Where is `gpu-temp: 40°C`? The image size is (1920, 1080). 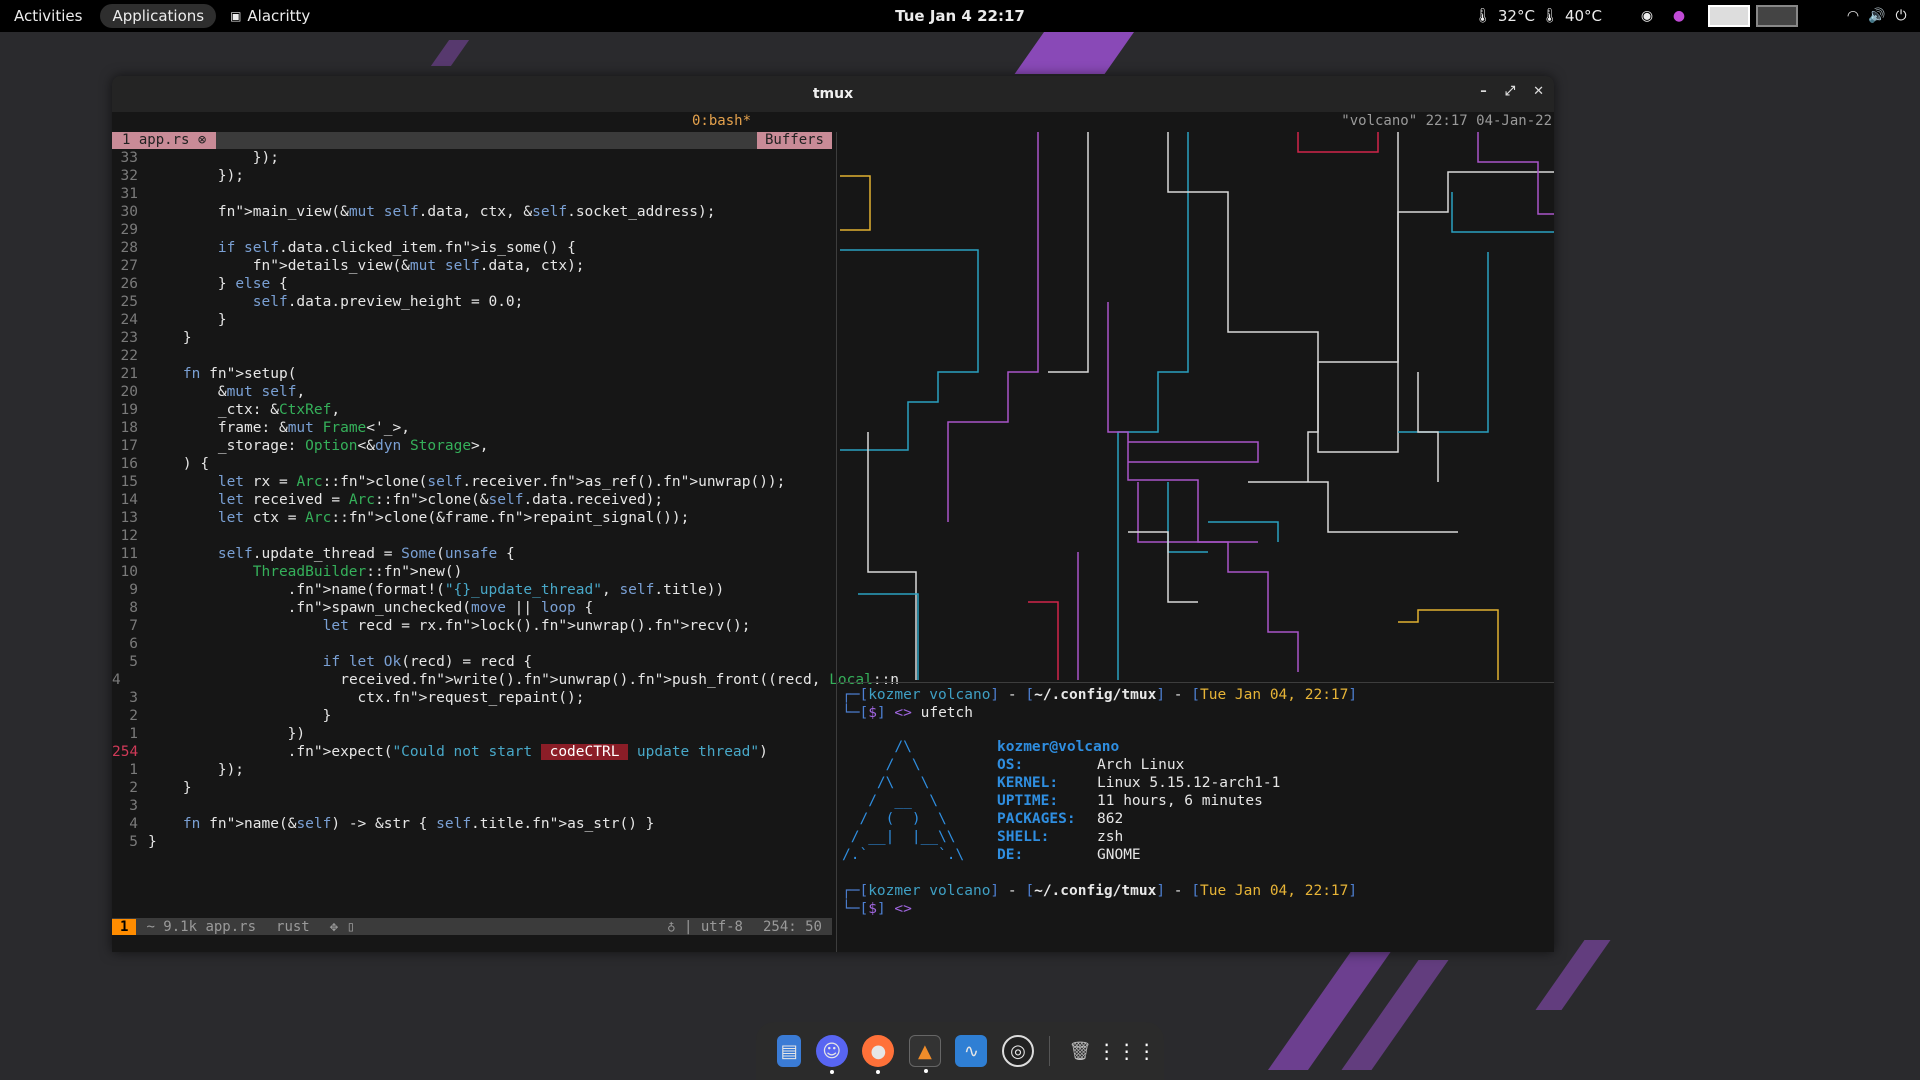 gpu-temp: 40°C is located at coordinates (1583, 16).